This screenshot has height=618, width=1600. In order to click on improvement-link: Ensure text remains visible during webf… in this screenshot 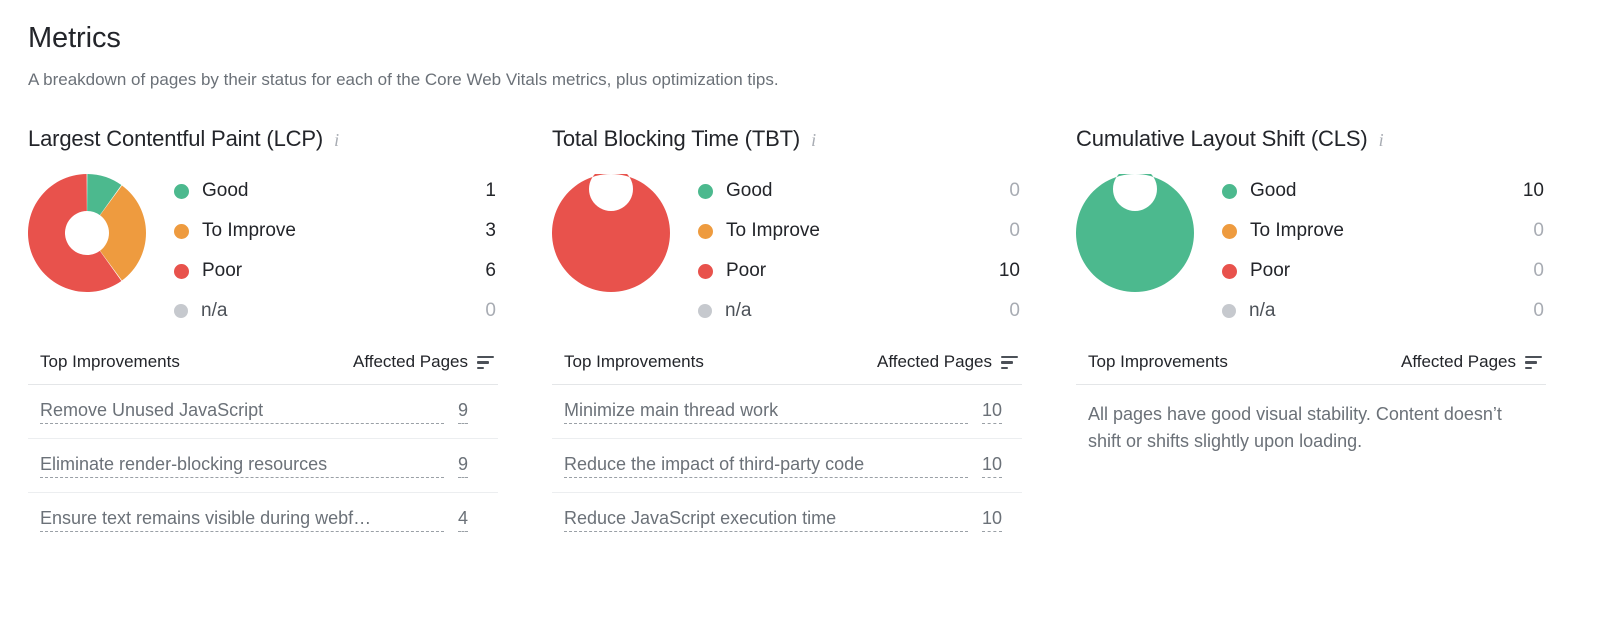, I will do `click(242, 520)`.